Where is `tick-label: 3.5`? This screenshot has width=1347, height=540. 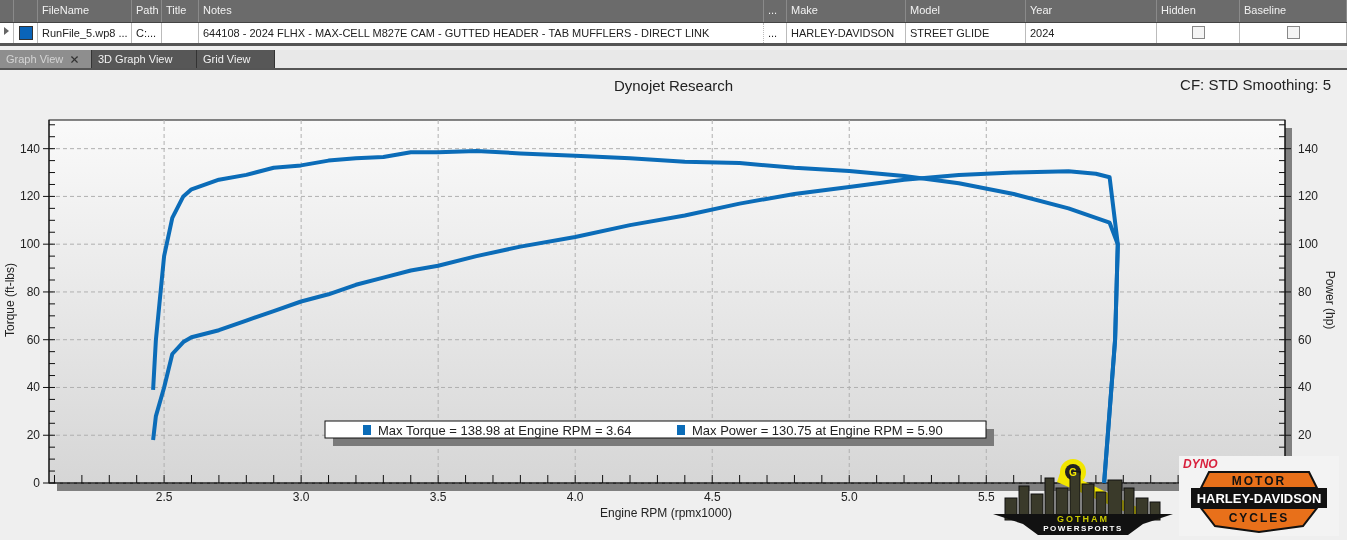 tick-label: 3.5 is located at coordinates (438, 497).